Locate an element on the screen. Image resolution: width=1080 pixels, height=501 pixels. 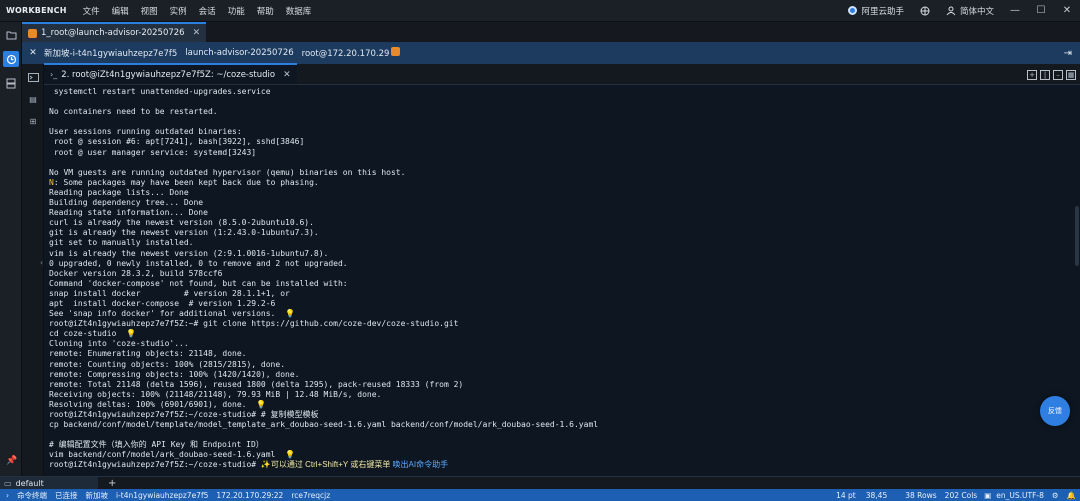
collapse-icon: ✕ is located at coordinates (33, 53).